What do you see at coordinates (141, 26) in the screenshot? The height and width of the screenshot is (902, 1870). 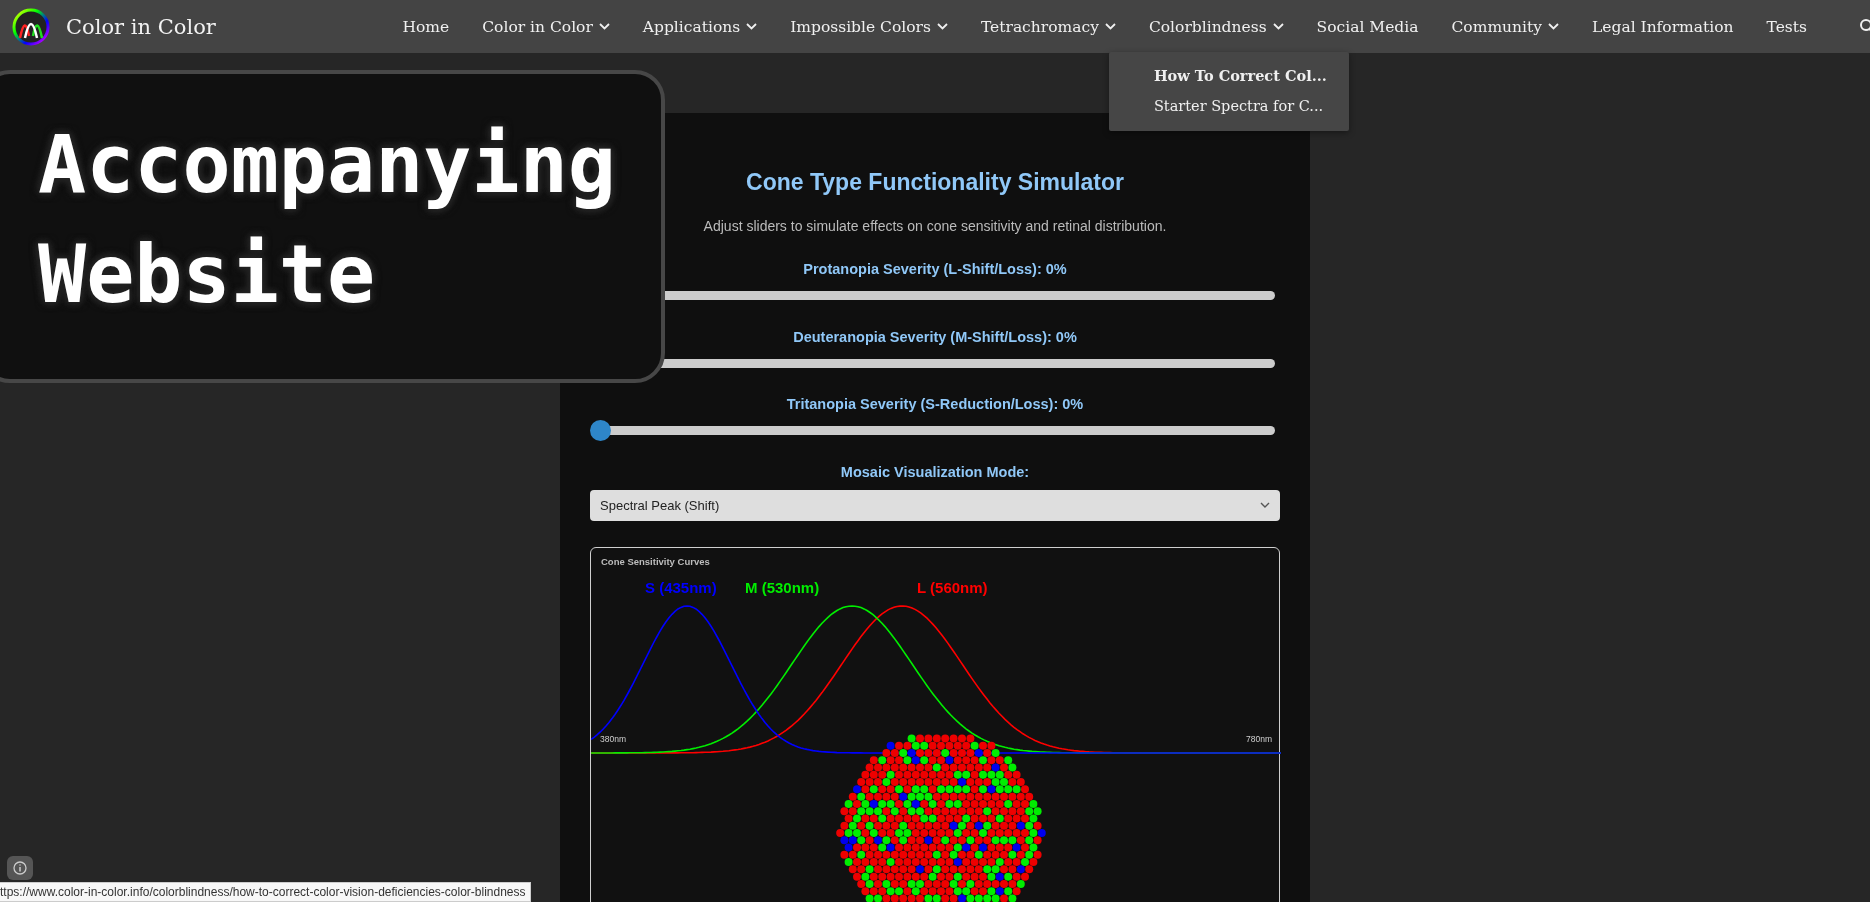 I see `site-title: Color in Color` at bounding box center [141, 26].